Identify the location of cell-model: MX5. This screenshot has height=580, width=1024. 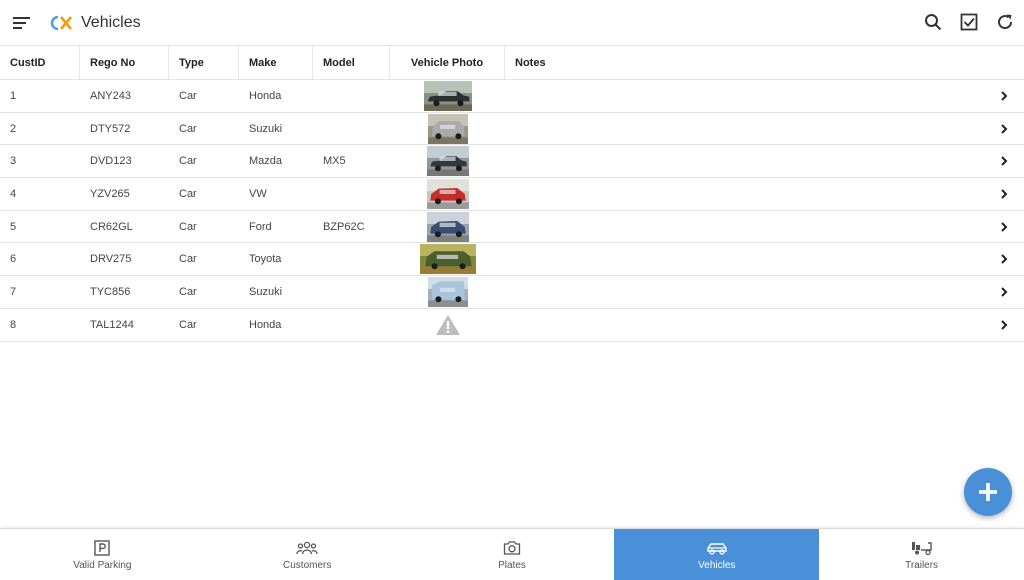
(334, 161).